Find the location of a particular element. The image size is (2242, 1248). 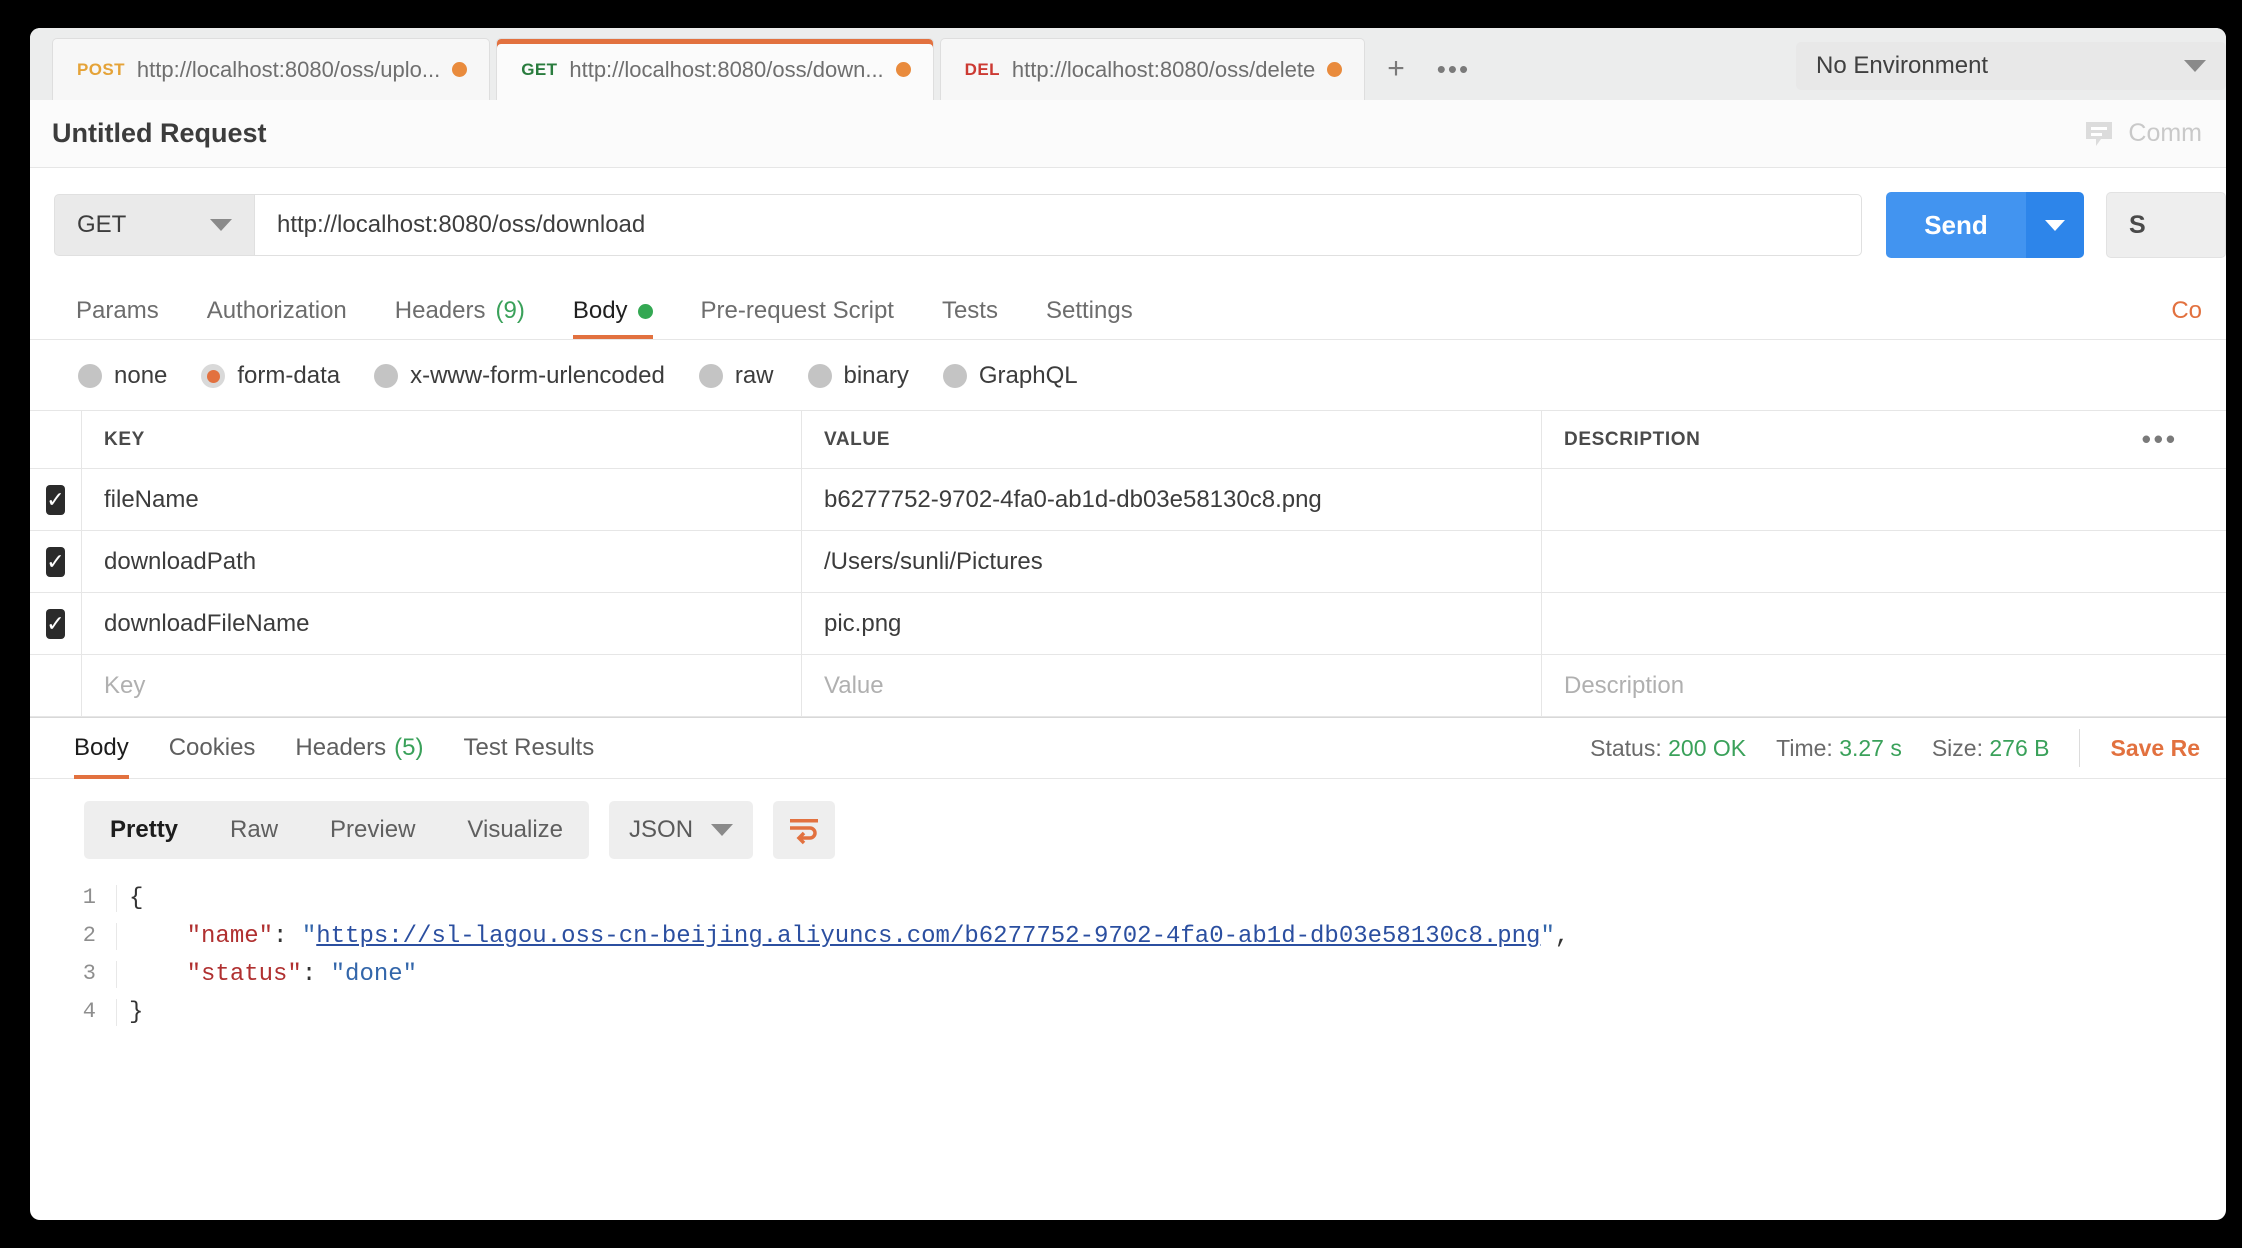

tab-label: Params is located at coordinates (117, 310).